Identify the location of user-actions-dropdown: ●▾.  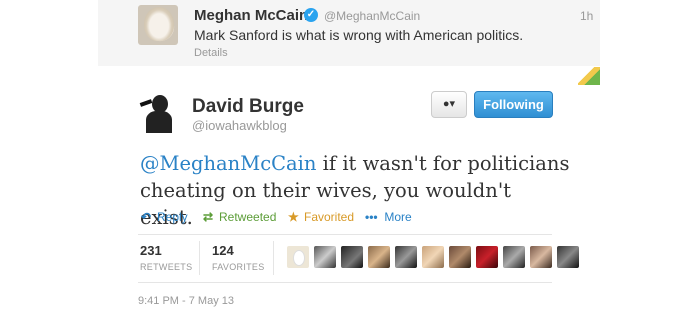
(449, 104).